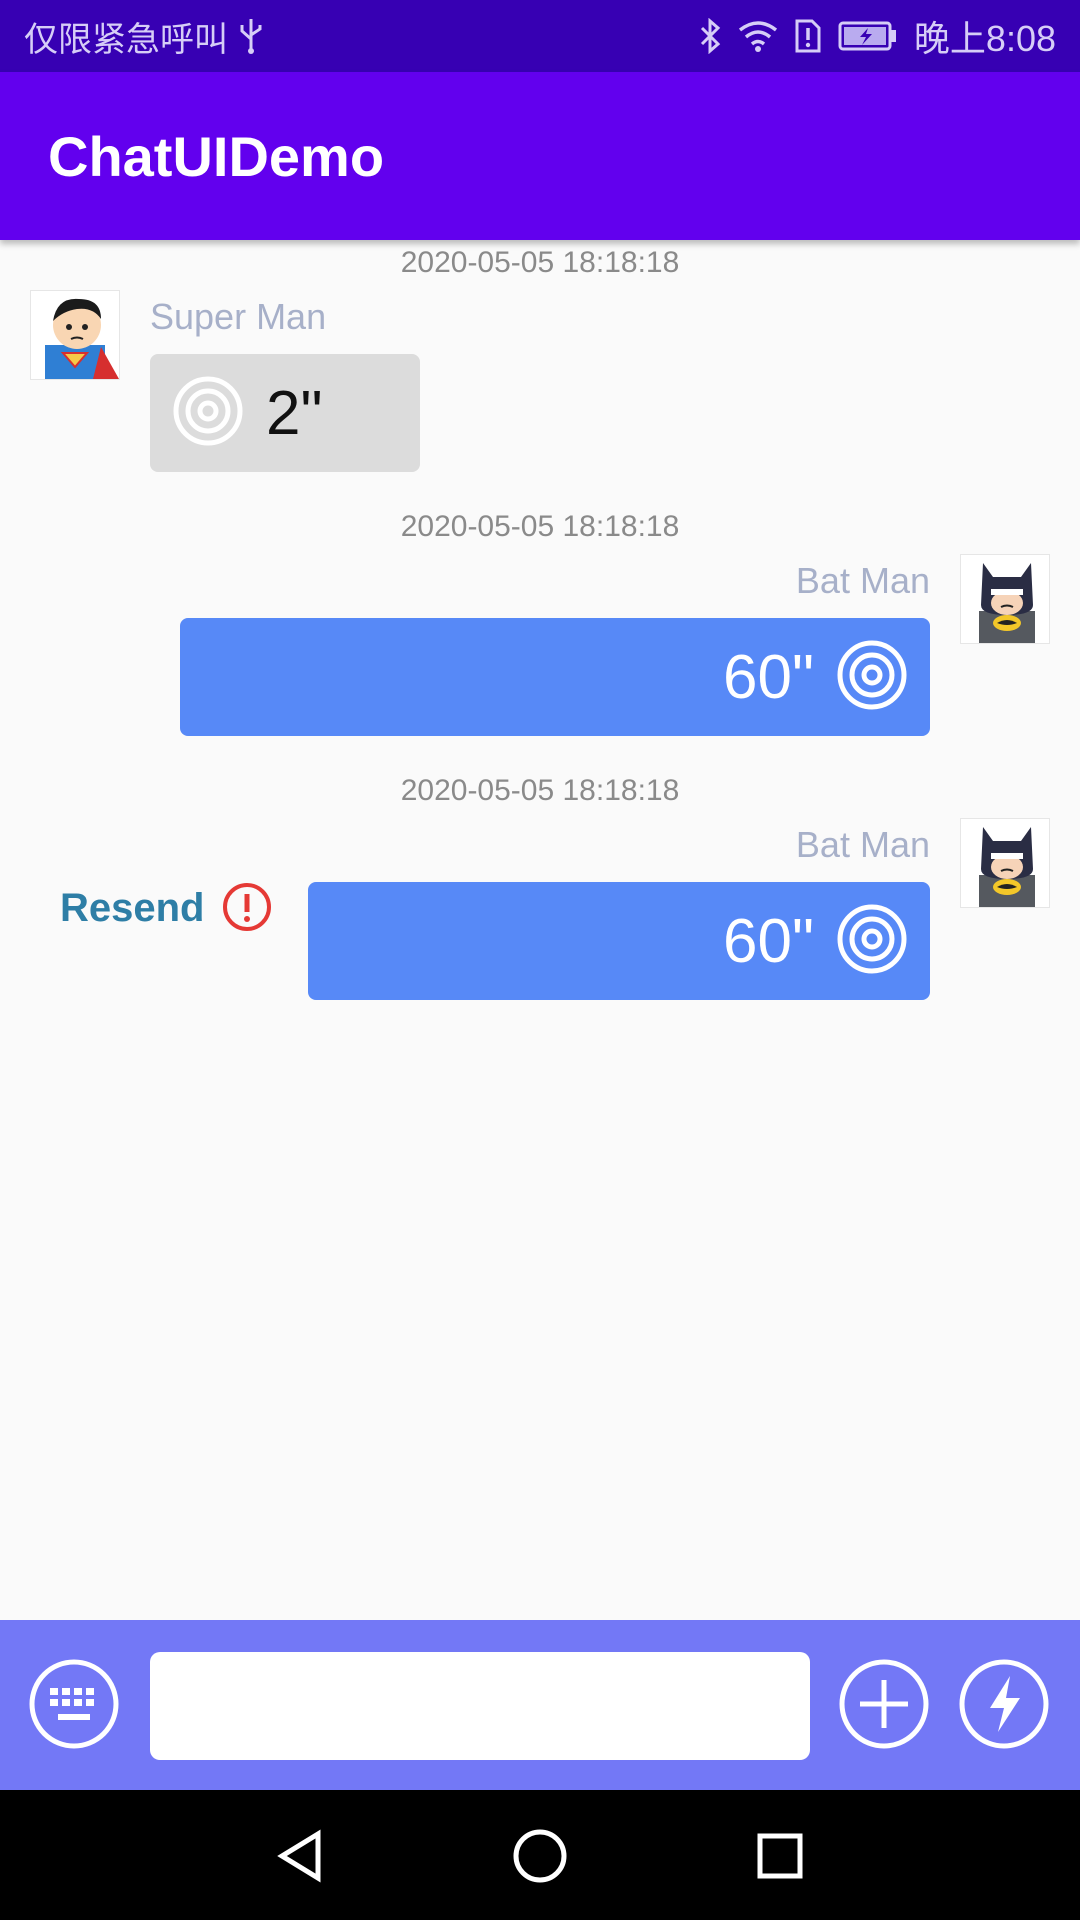  Describe the element at coordinates (540, 36) in the screenshot. I see `status-bar: 仅限紧急呼叫 晚上8:08` at that location.